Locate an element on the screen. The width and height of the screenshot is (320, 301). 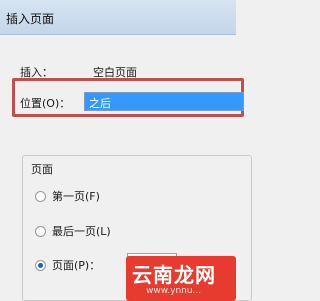
radio-page-number: 页面(P)： is located at coordinates (67, 265).